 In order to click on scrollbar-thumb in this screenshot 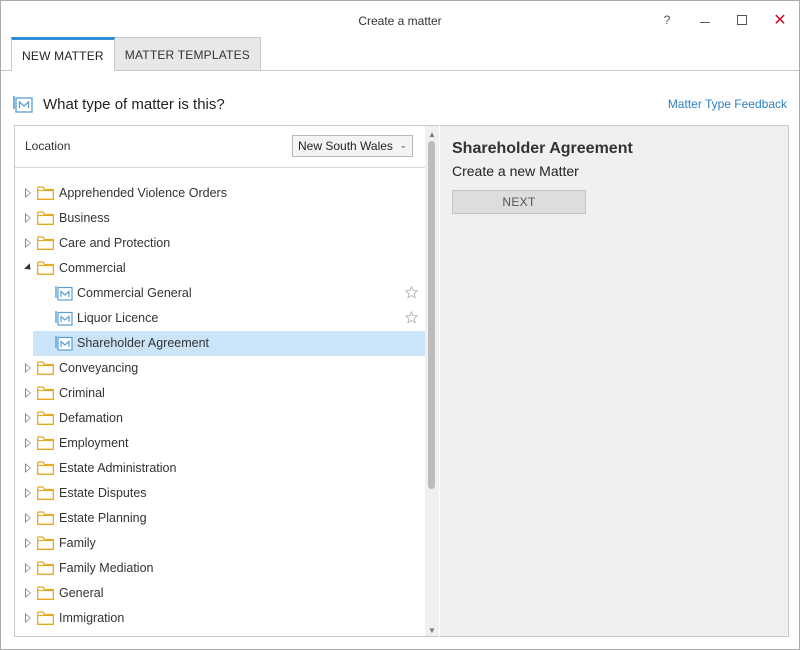, I will do `click(431, 315)`.